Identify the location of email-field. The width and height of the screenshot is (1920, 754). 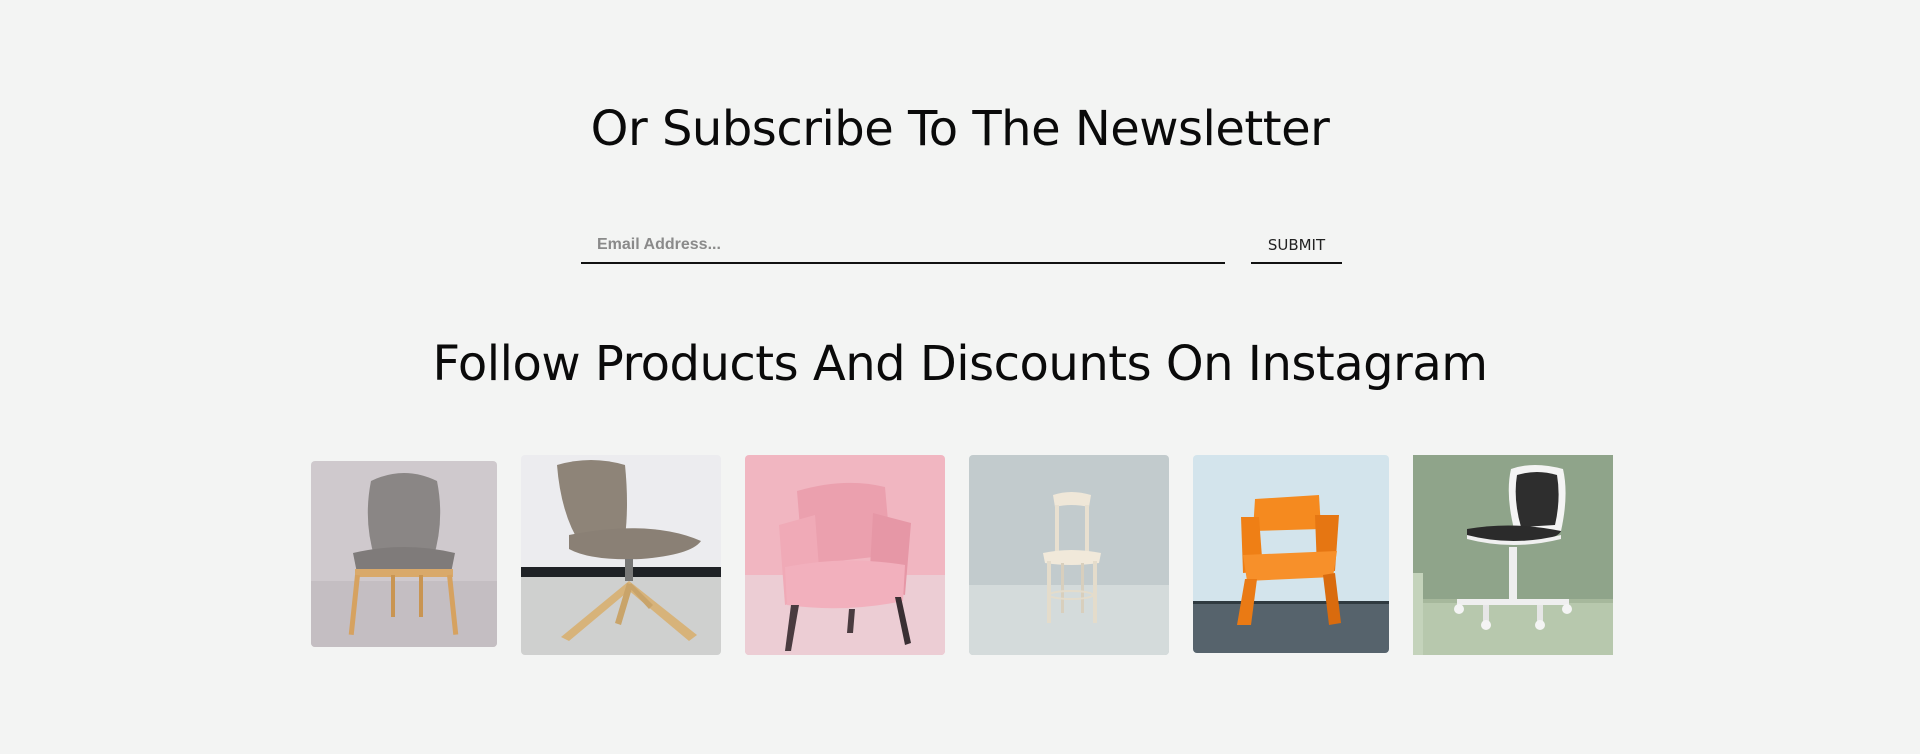
(903, 245).